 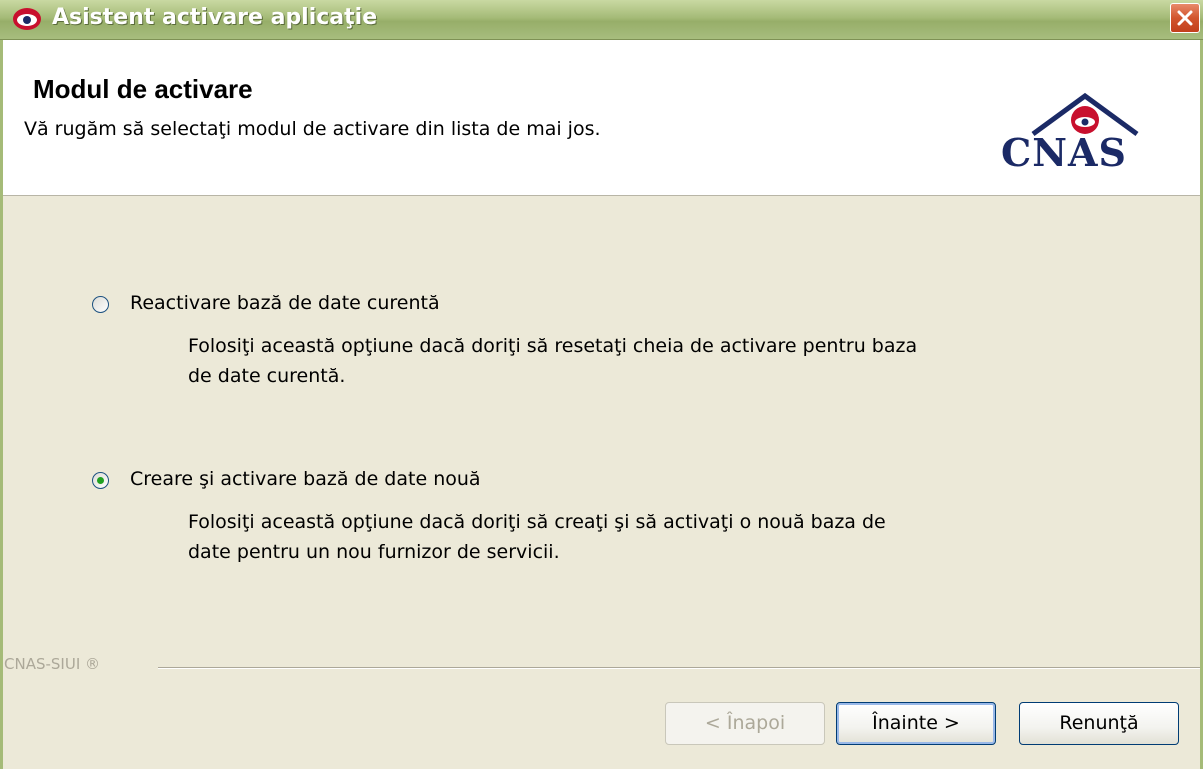 What do you see at coordinates (1099, 723) in the screenshot?
I see `cancel-button: Renunţă` at bounding box center [1099, 723].